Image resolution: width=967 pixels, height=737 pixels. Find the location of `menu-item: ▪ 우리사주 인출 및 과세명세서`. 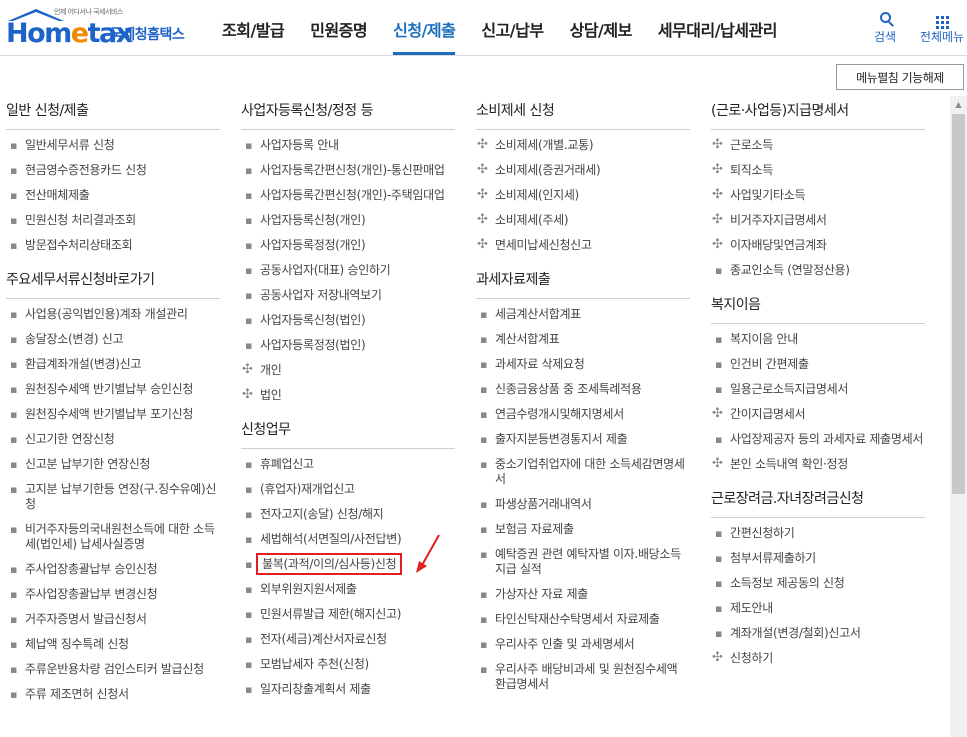

menu-item: ▪ 우리사주 인출 및 과세명세서 is located at coordinates (583, 644).